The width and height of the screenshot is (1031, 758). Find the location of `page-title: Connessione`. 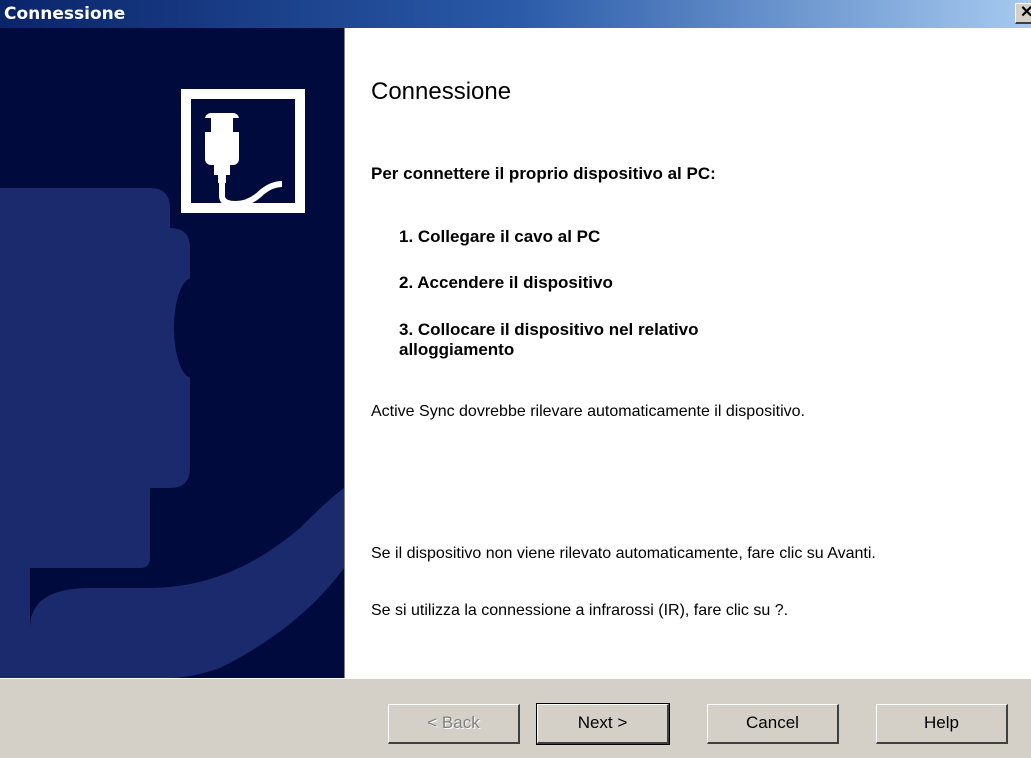

page-title: Connessione is located at coordinates (441, 91).